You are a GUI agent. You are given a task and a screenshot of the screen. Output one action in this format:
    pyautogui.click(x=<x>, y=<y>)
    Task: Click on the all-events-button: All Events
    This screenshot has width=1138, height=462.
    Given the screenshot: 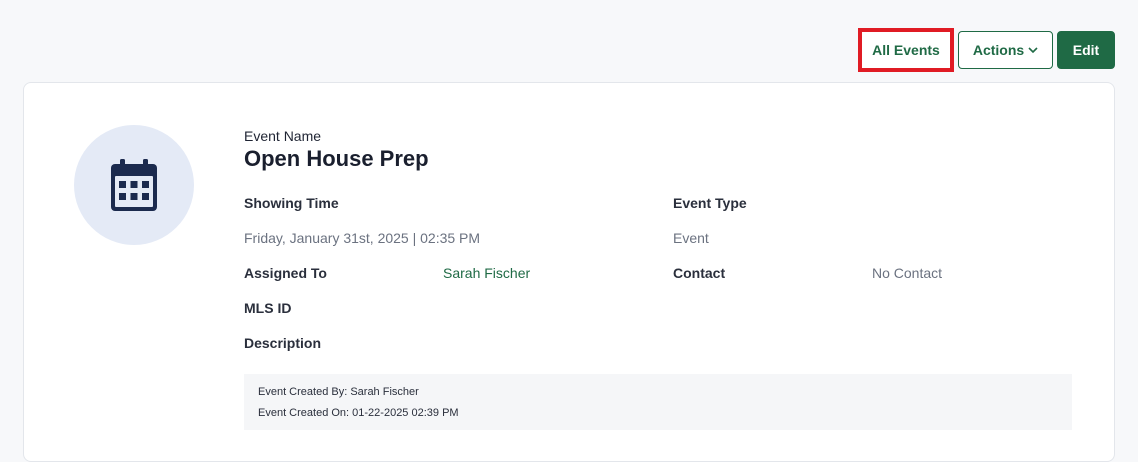 What is the action you would take?
    pyautogui.click(x=906, y=50)
    